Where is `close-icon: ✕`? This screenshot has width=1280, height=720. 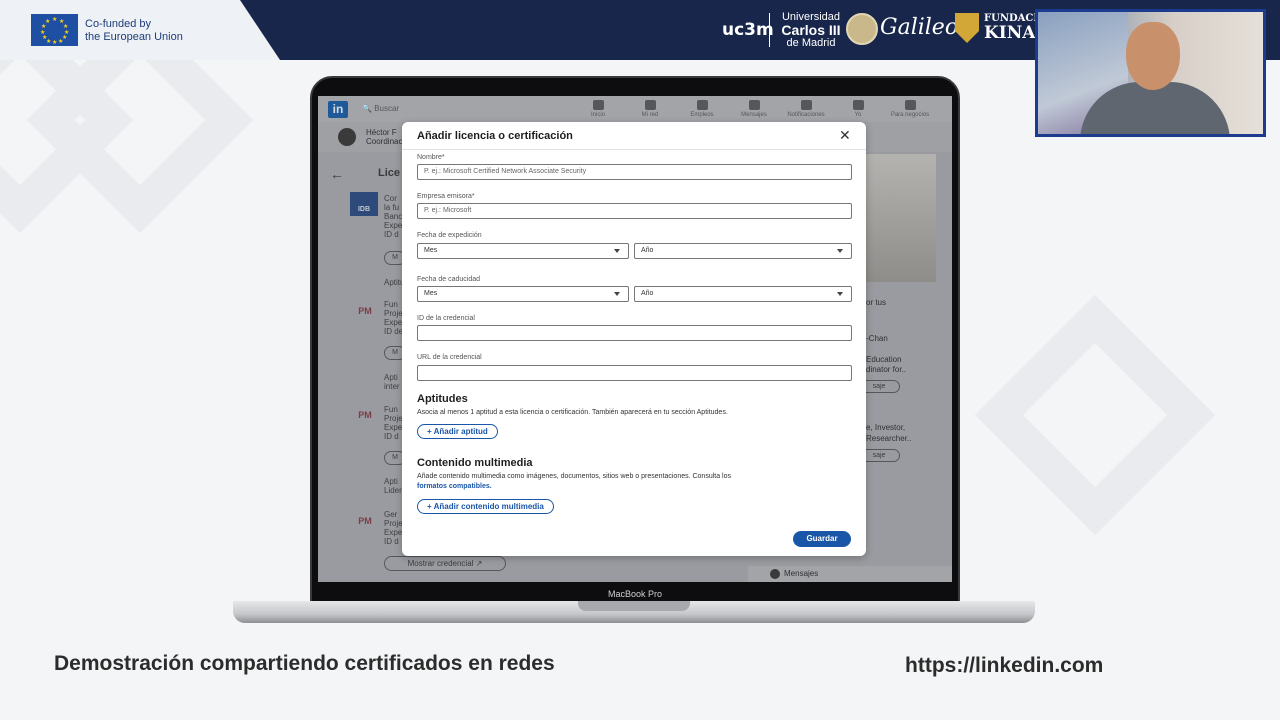 close-icon: ✕ is located at coordinates (845, 135).